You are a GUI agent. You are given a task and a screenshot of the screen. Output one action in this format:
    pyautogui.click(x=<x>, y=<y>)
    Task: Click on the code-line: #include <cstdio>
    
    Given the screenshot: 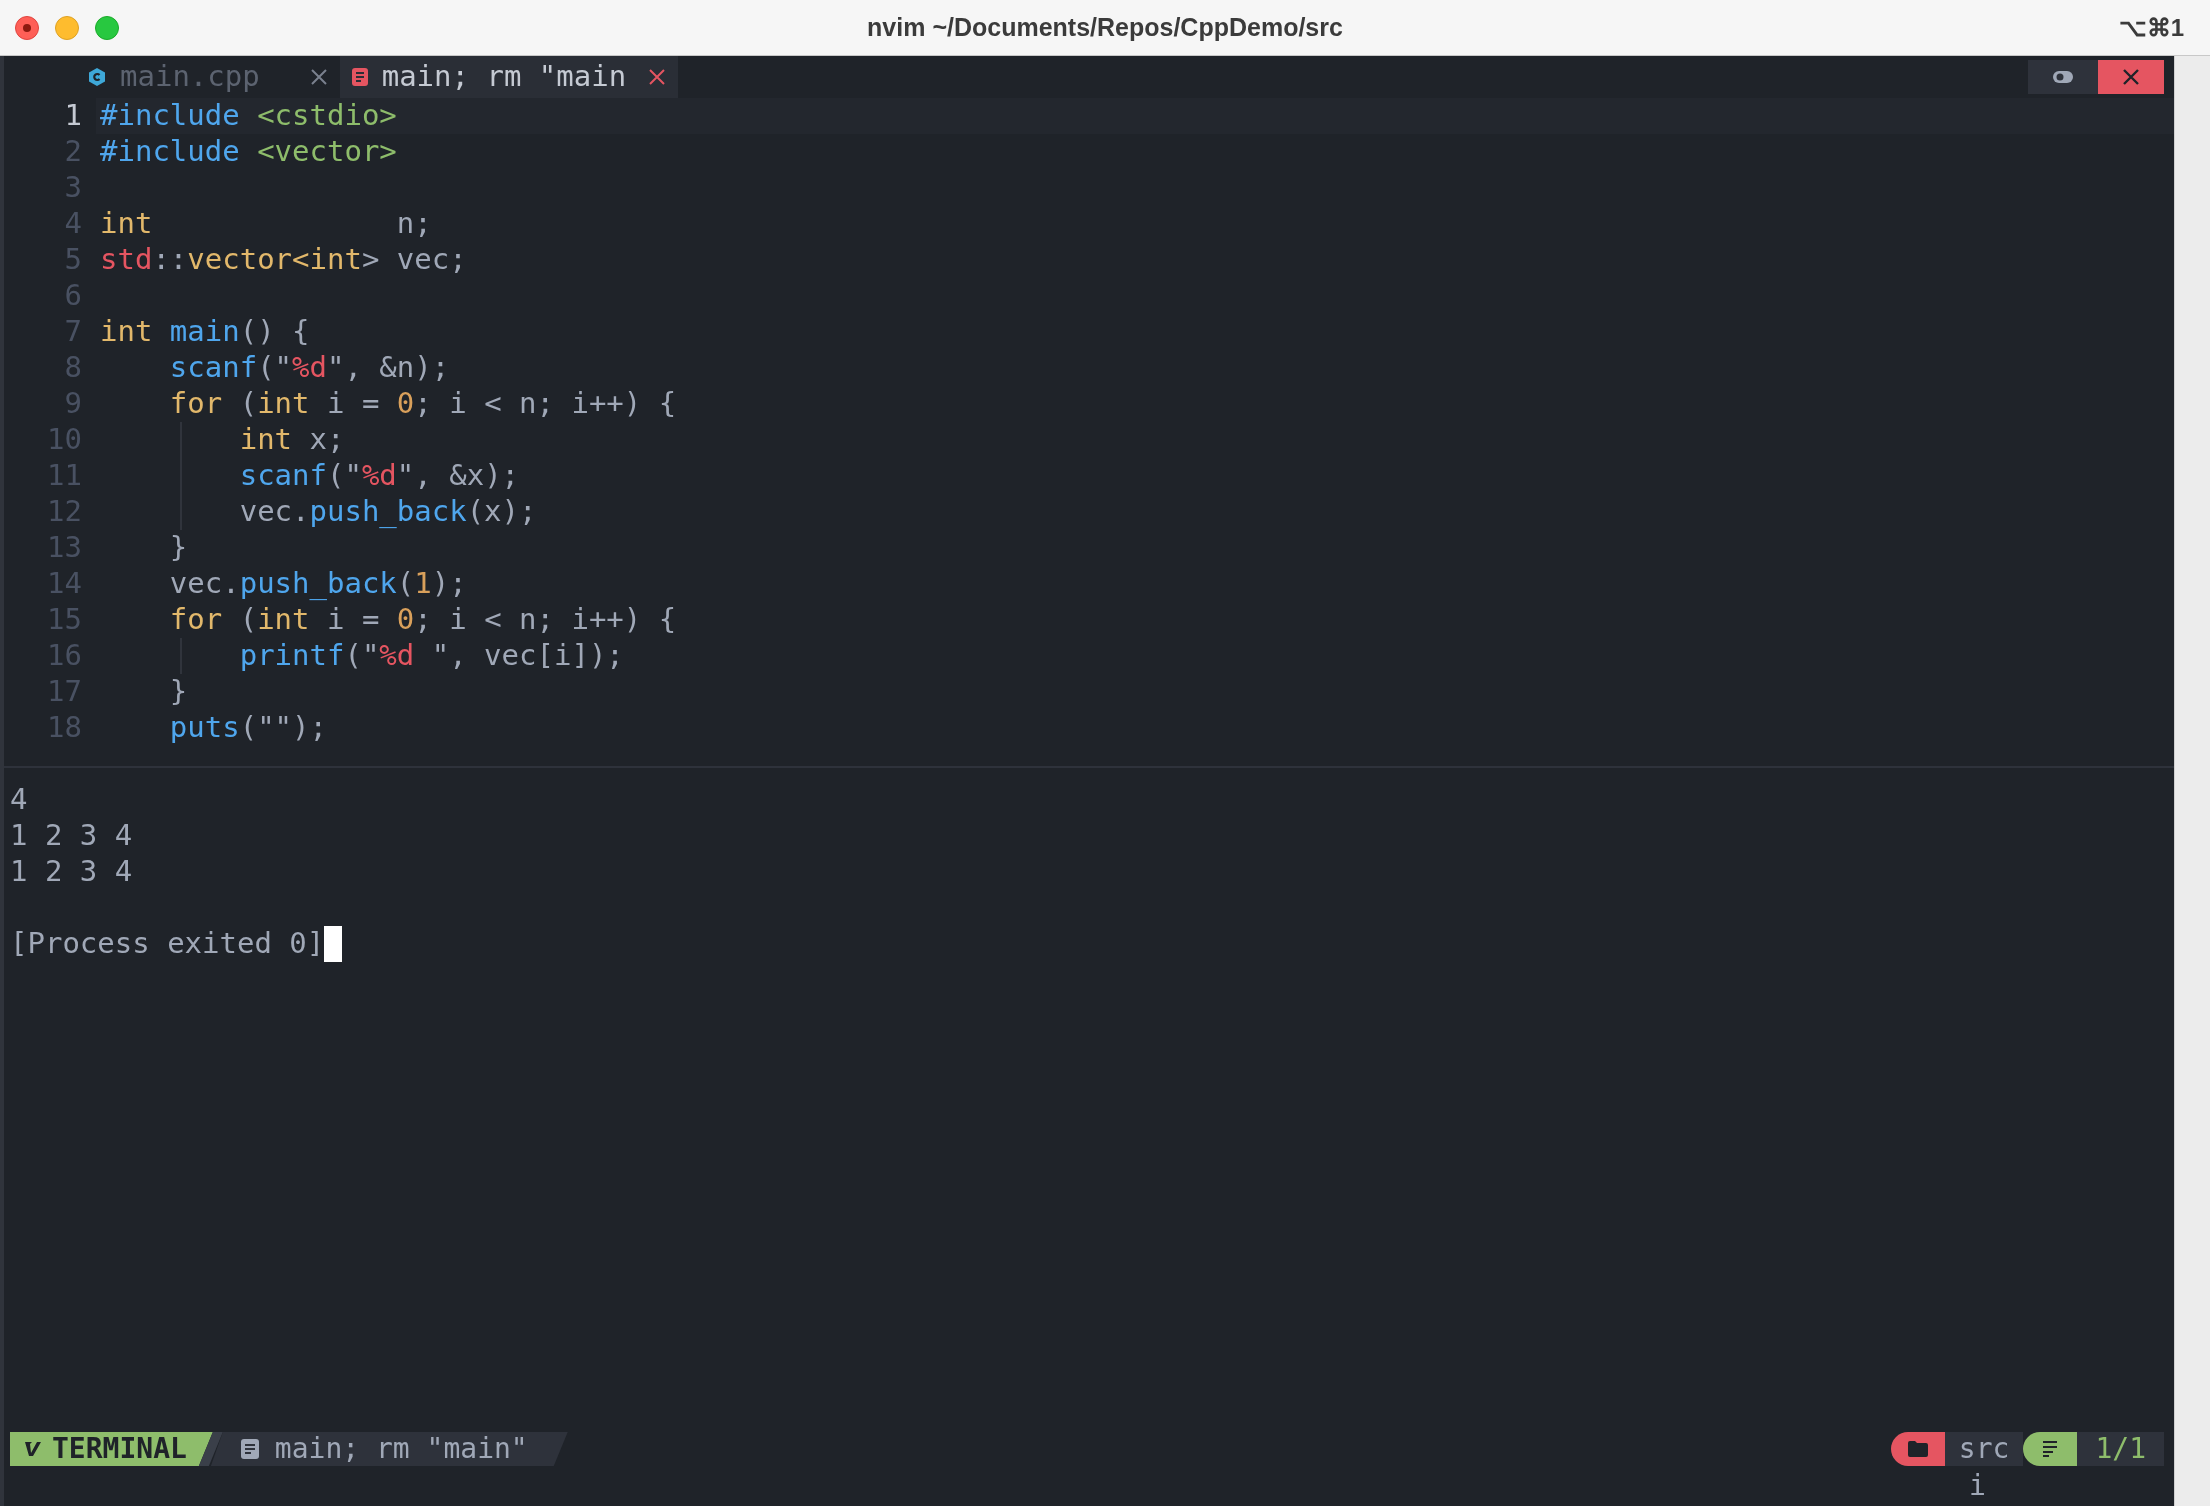 What is the action you would take?
    pyautogui.click(x=248, y=116)
    